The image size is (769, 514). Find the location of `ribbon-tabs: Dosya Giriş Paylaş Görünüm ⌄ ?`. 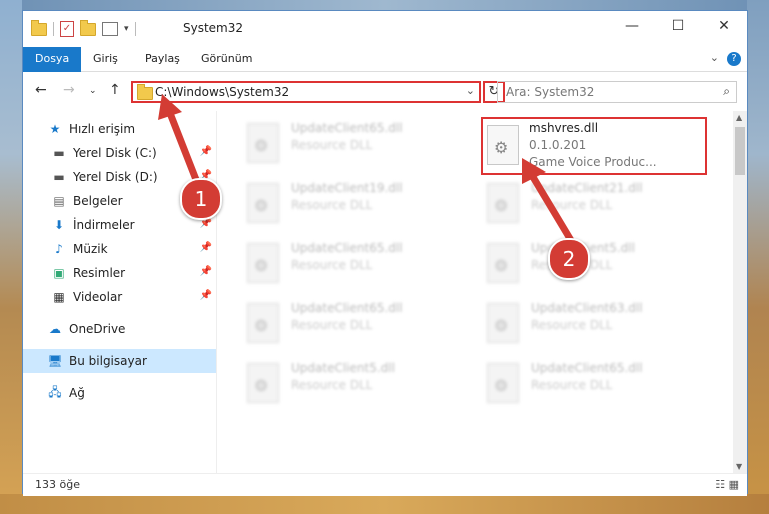

ribbon-tabs: Dosya Giriş Paylaş Görünüm ⌄ ? is located at coordinates (385, 75).